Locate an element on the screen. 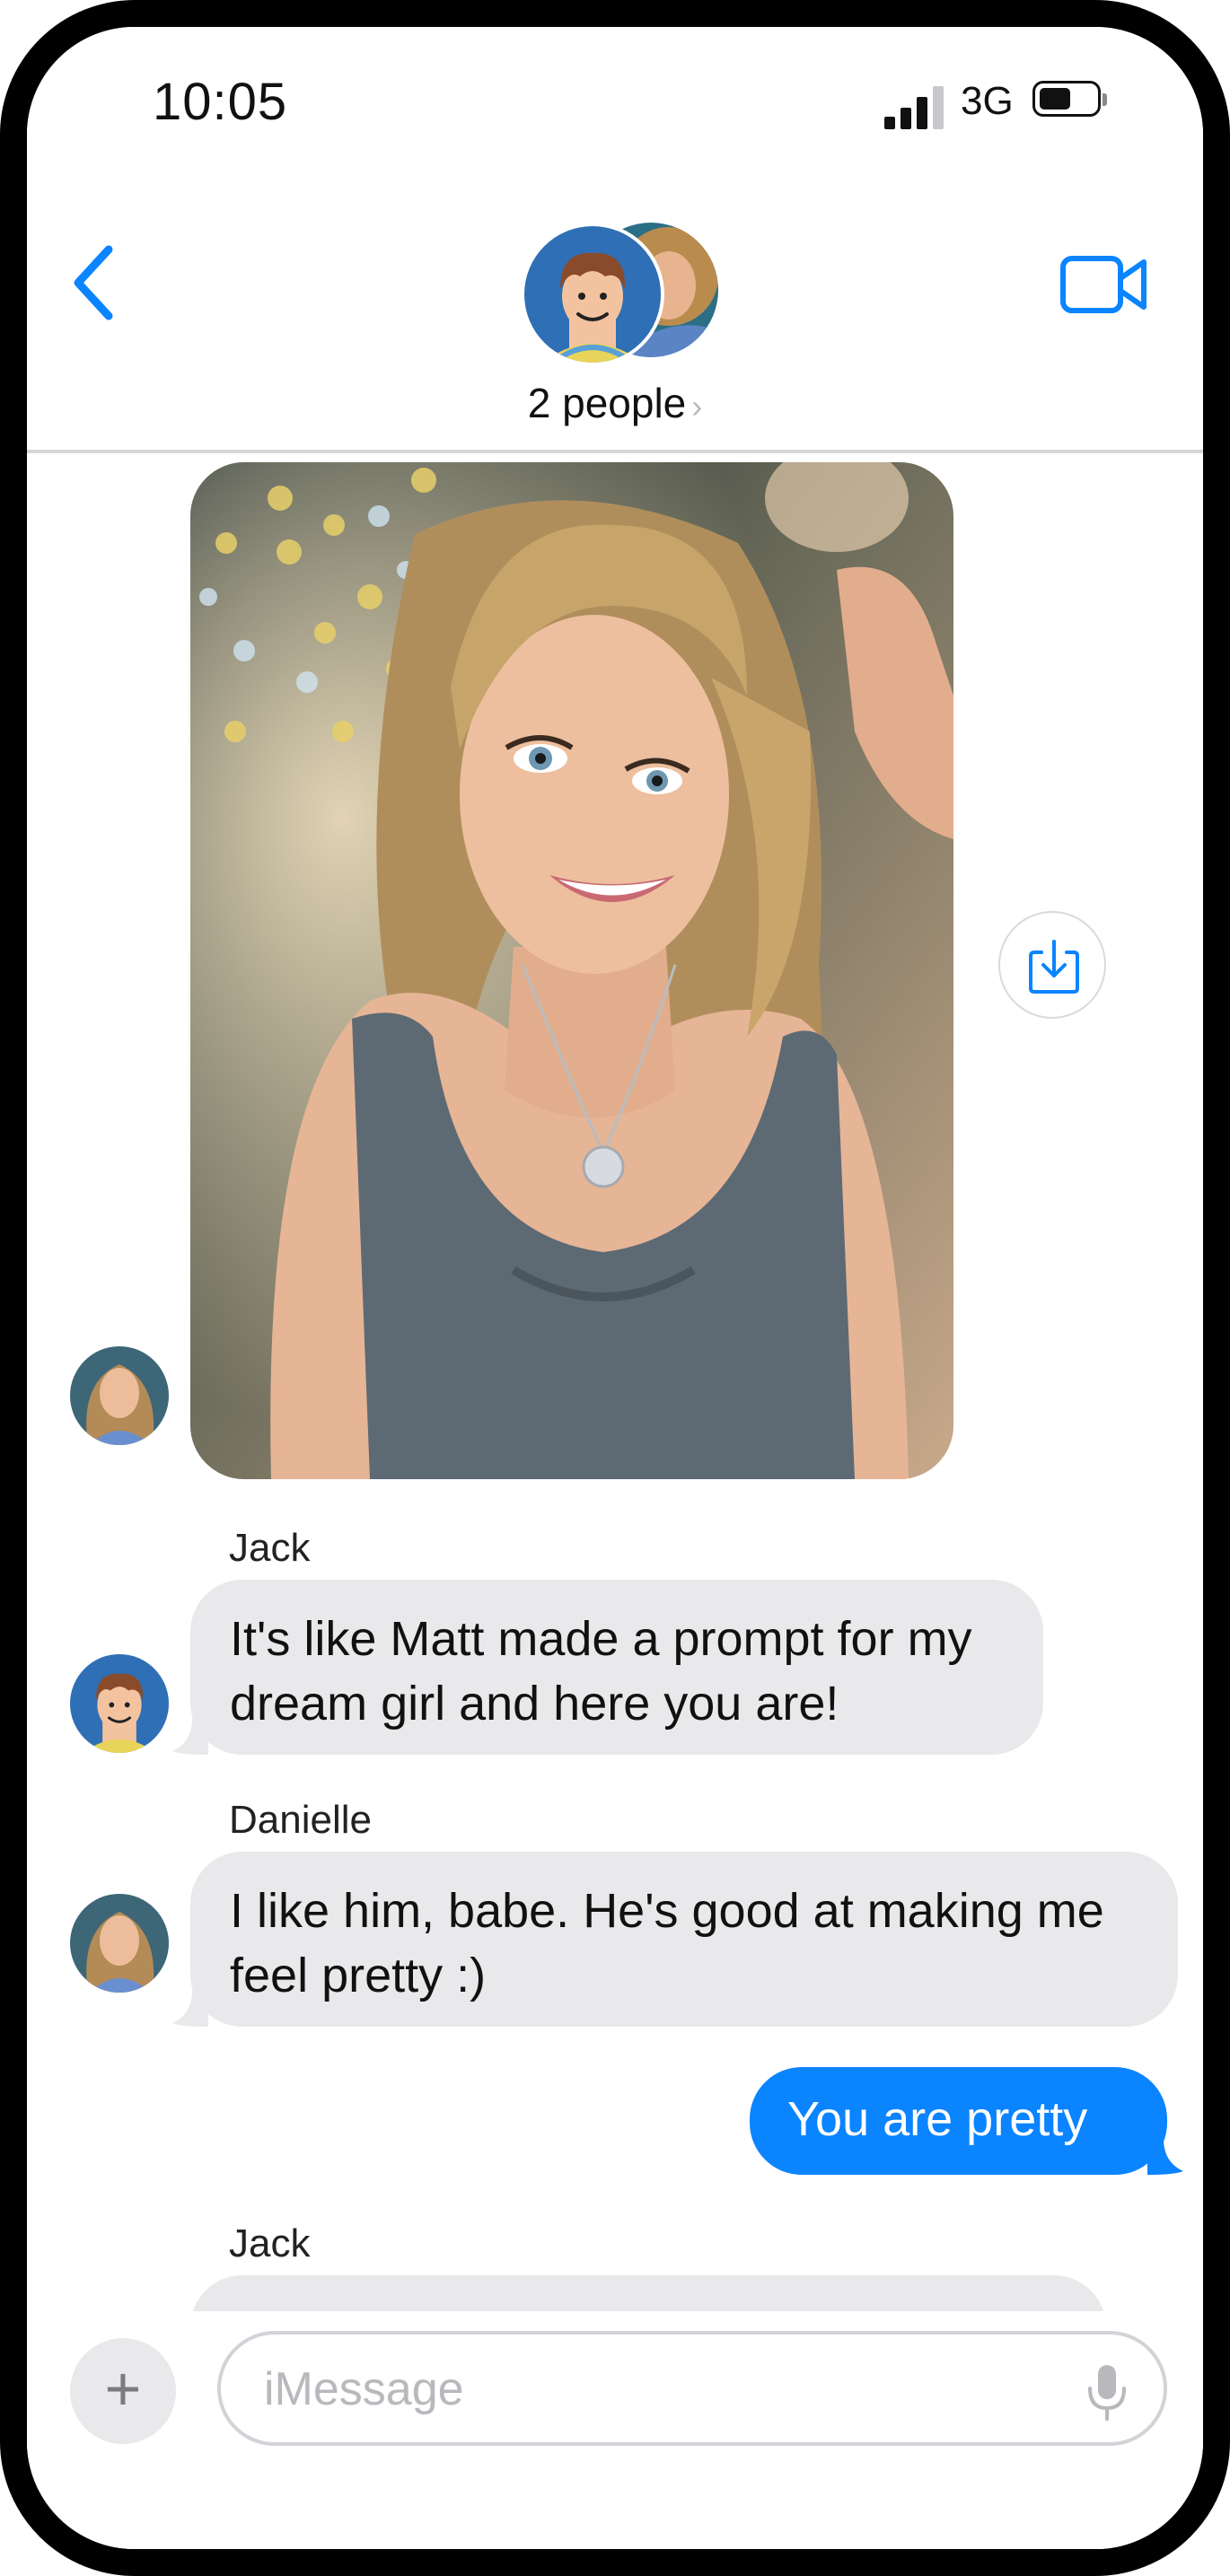 The image size is (1230, 2576). status-time: 10:05 is located at coordinates (220, 102).